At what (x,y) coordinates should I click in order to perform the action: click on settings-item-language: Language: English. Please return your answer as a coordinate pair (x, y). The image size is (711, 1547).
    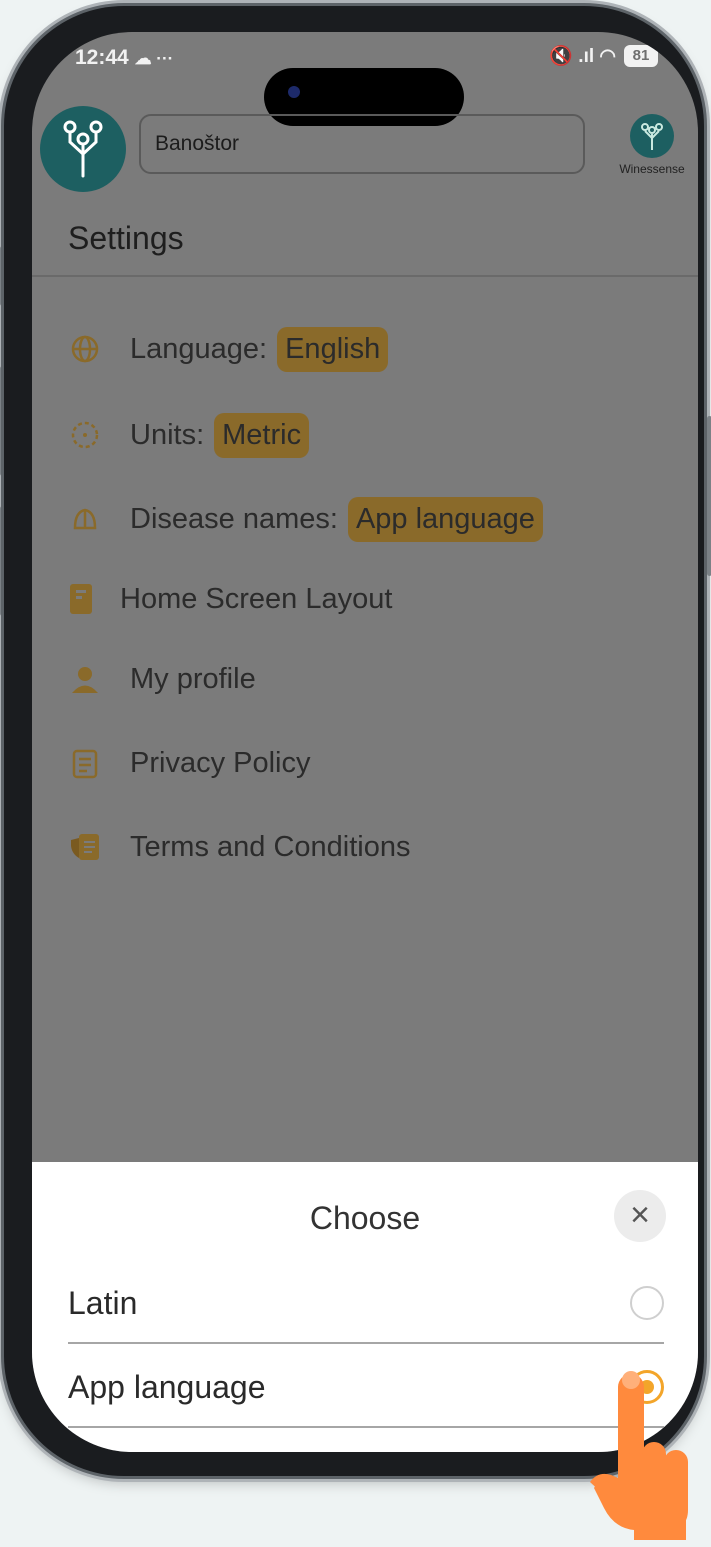
    Looking at the image, I should click on (228, 349).